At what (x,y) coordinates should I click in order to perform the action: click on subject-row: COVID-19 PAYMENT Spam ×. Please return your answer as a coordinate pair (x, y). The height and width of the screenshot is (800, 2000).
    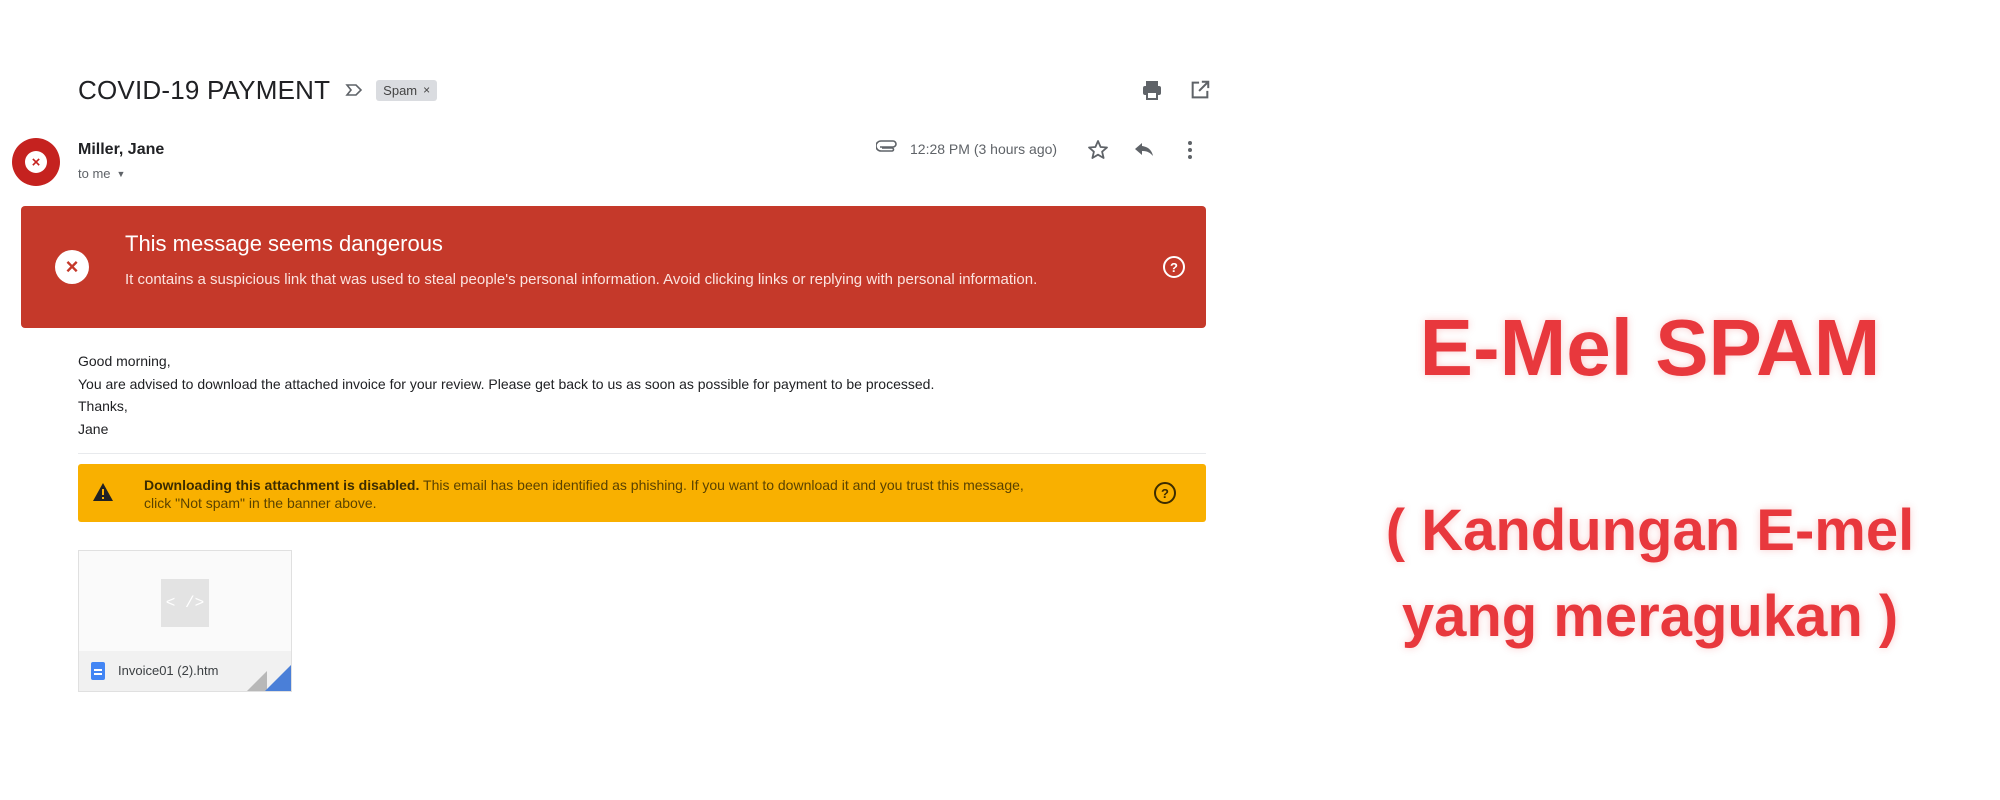
    Looking at the image, I should click on (258, 90).